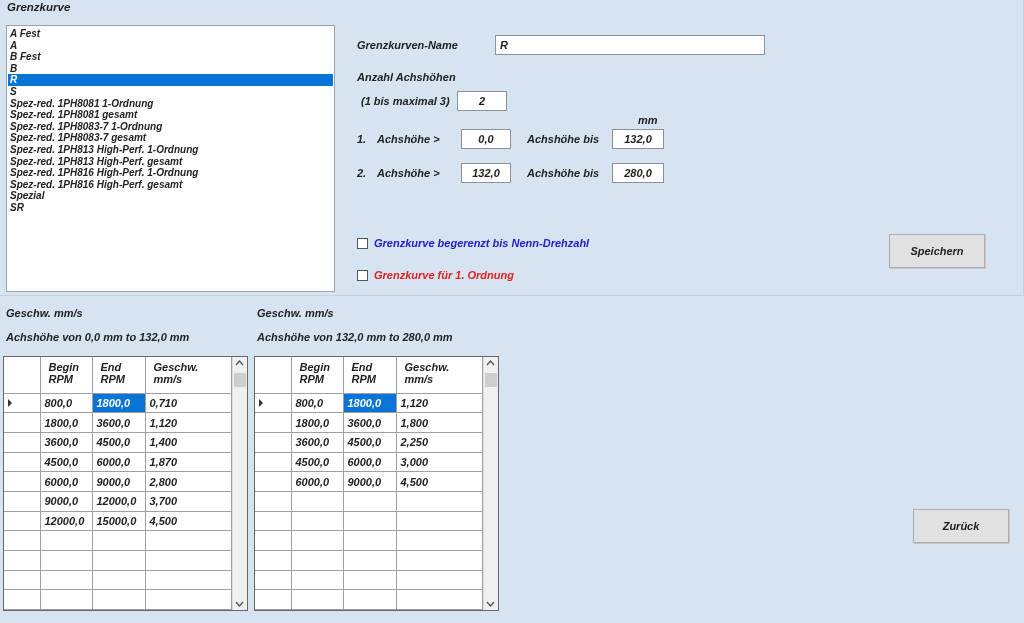  What do you see at coordinates (355, 337) in the screenshot?
I see `table-caption: Achshöhe von 132,0 mm to 280,0 mm` at bounding box center [355, 337].